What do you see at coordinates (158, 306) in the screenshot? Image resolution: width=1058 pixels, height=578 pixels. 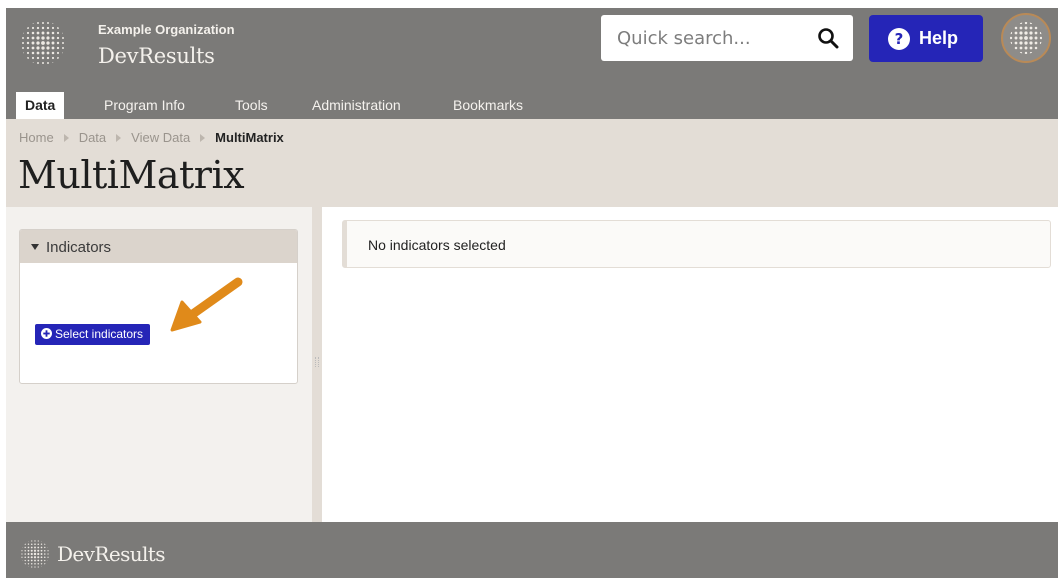 I see `indicators-panel: Indicators Select indicators` at bounding box center [158, 306].